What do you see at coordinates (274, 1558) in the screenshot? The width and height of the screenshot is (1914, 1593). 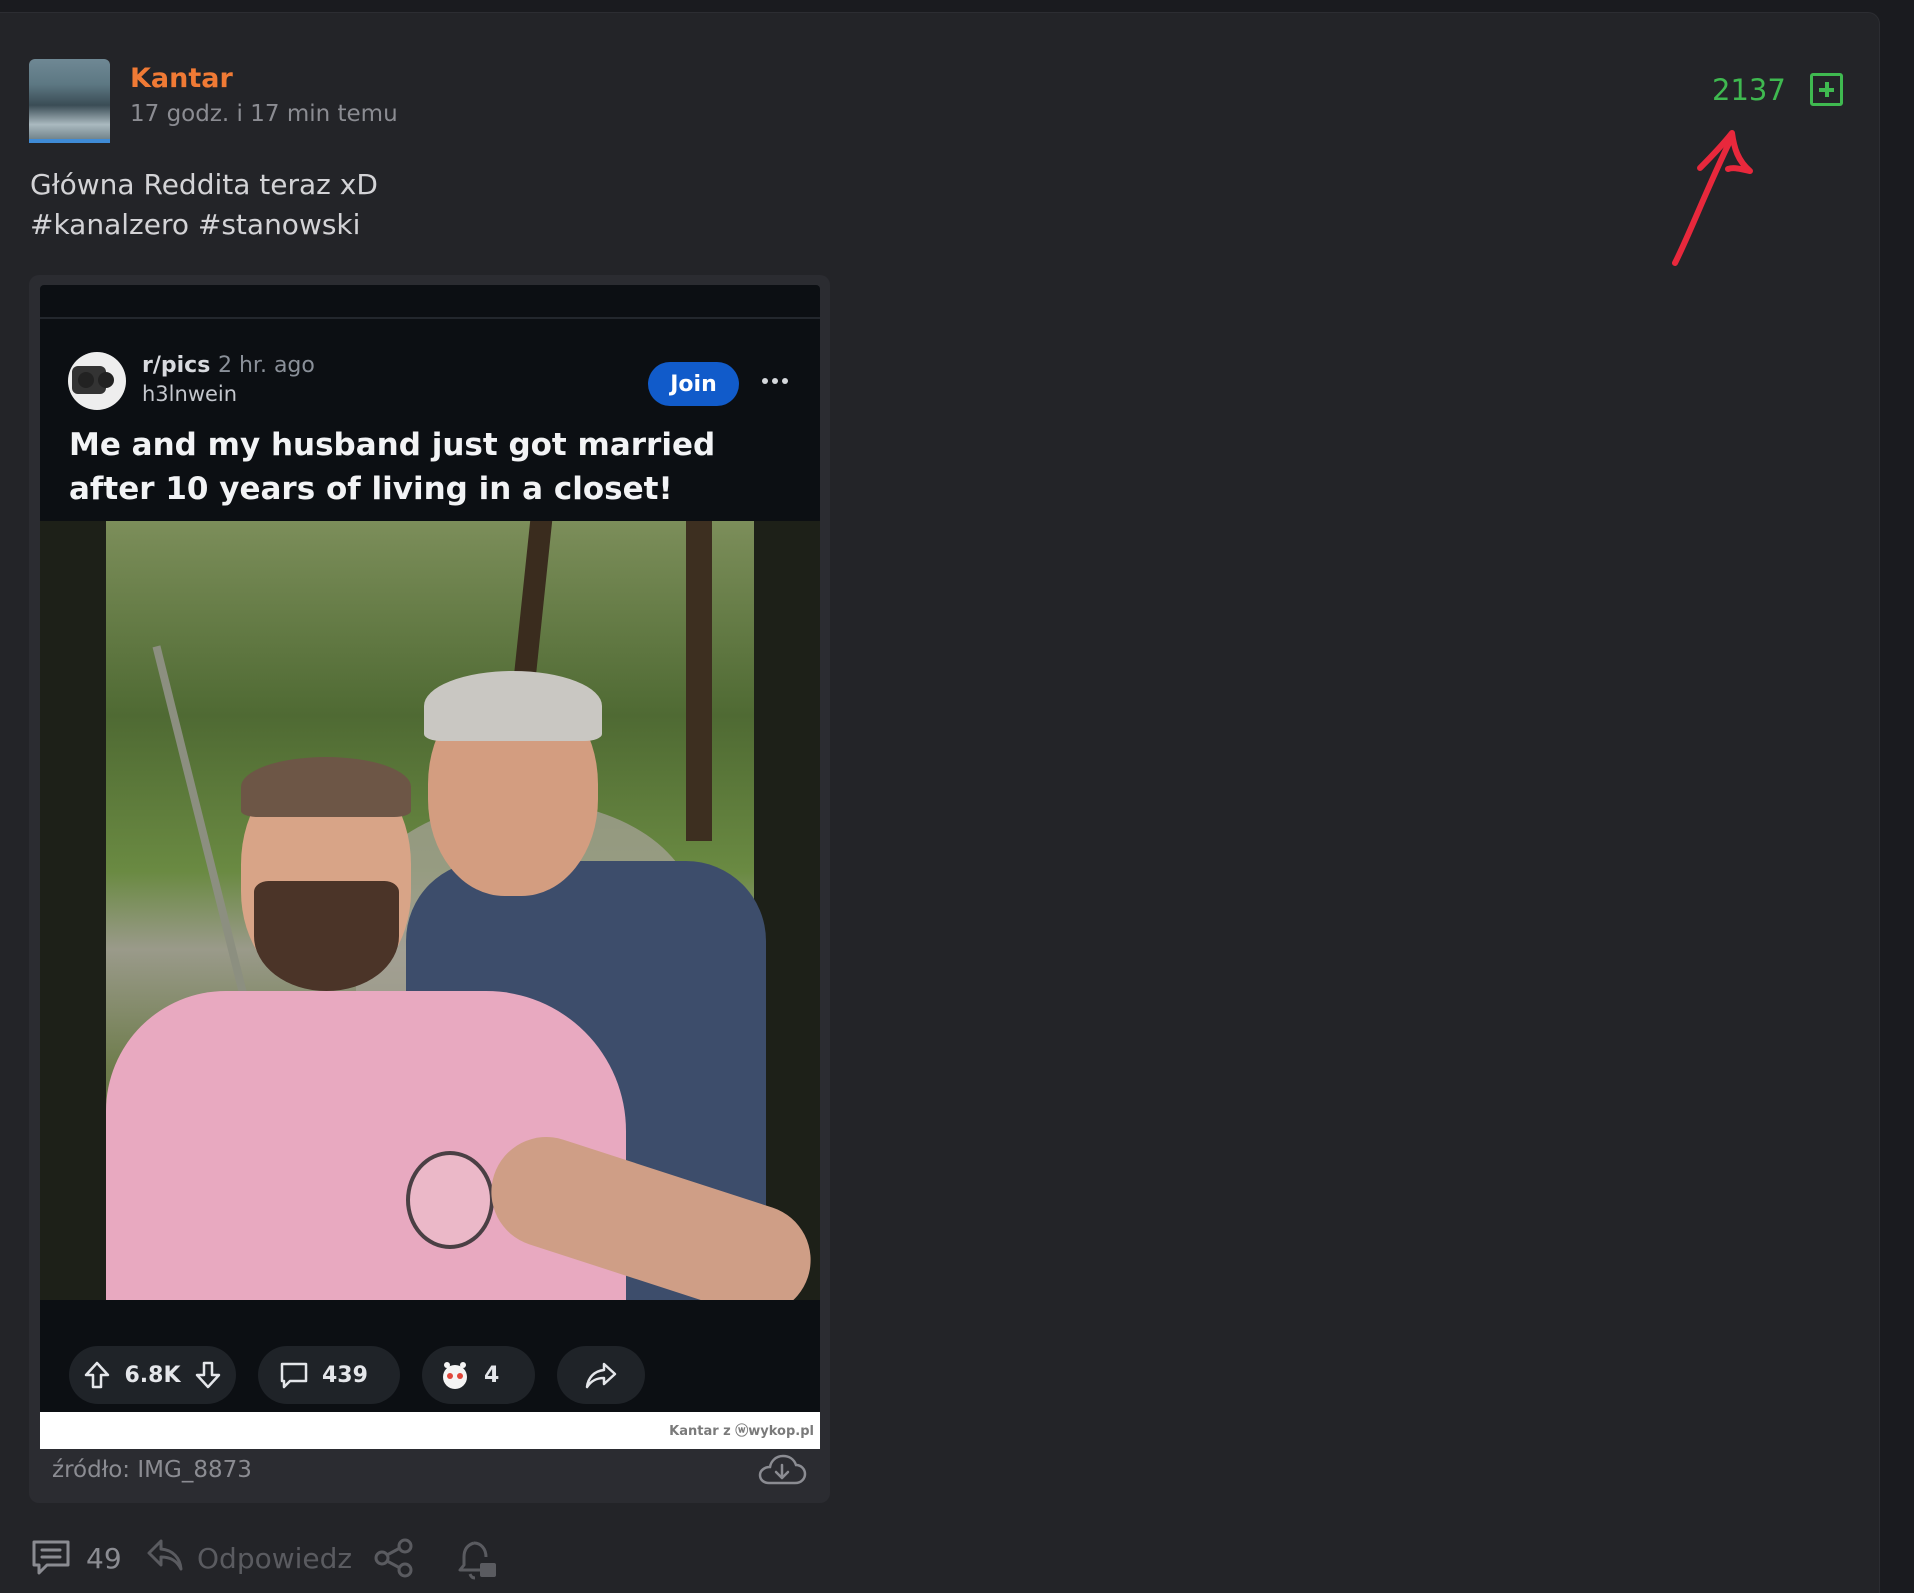 I see `reply-button: Odpowiedz` at bounding box center [274, 1558].